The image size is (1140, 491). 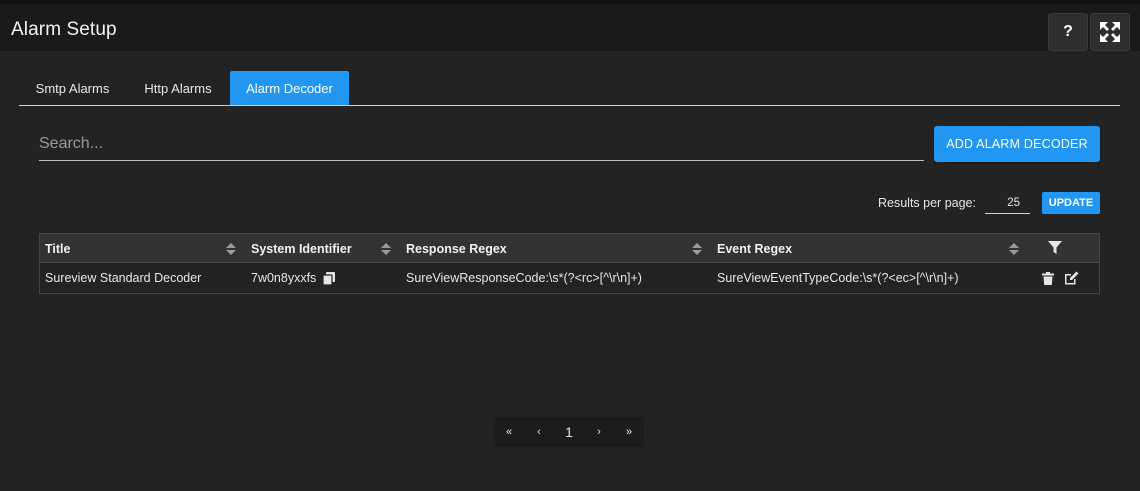 I want to click on page-title: Alarm Setup, so click(x=64, y=29).